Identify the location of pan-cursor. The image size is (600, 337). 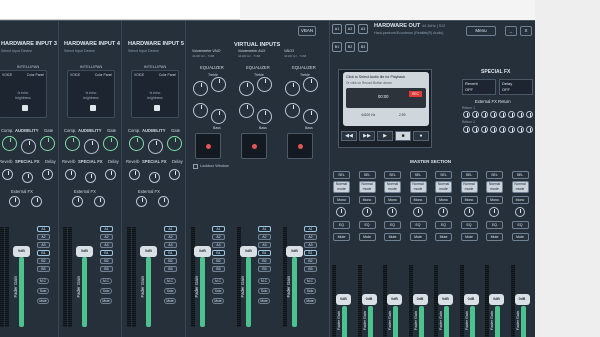
(157, 108).